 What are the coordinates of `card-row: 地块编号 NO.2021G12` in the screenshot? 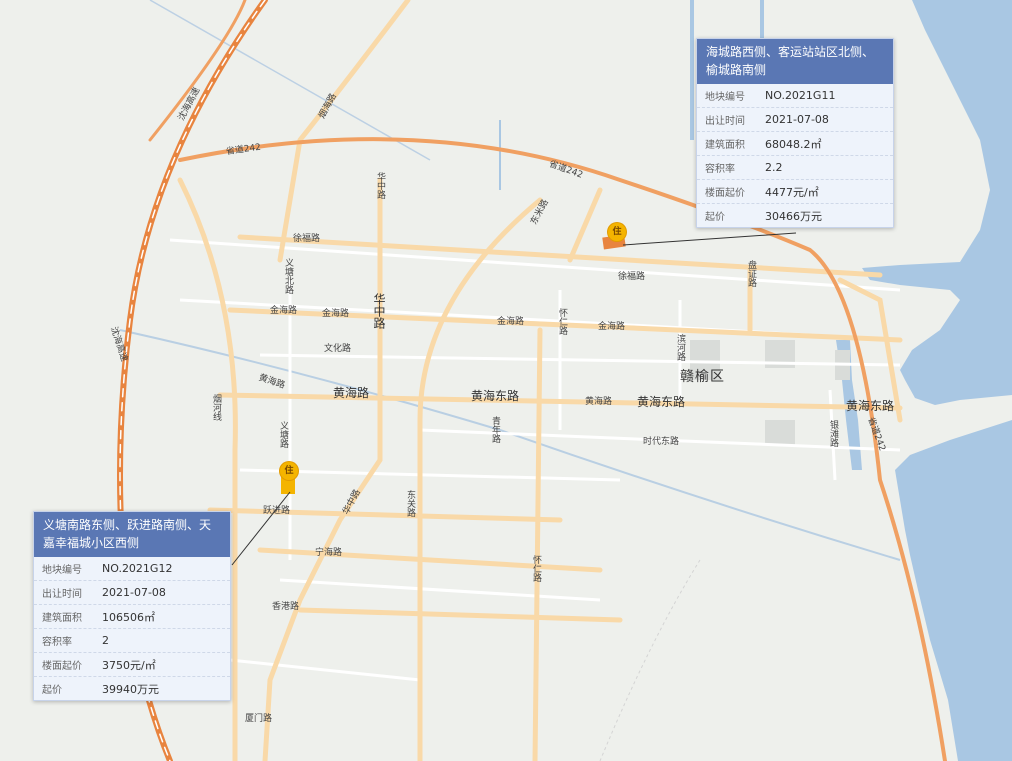 It's located at (132, 569).